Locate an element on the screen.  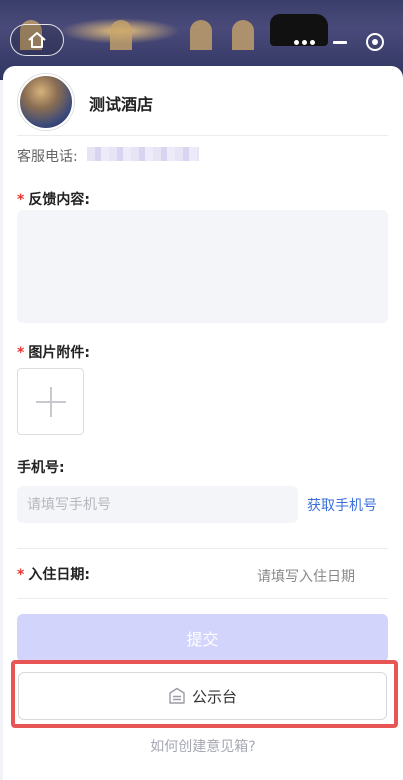
checkin-date-picker: 请填写入住日期 is located at coordinates (306, 576).